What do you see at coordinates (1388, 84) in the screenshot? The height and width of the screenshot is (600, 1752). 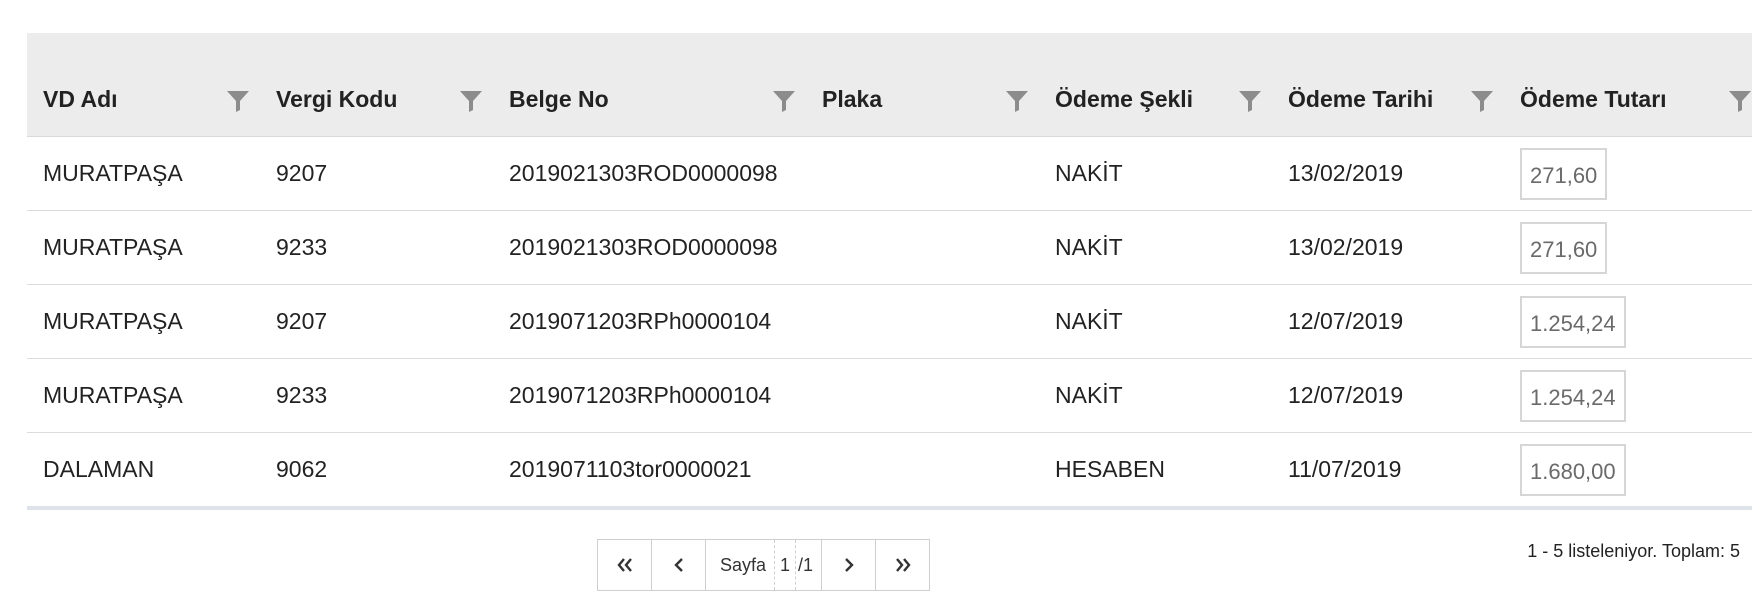 I see `column-header-odeme-tarihi: Ödeme Tarihi` at bounding box center [1388, 84].